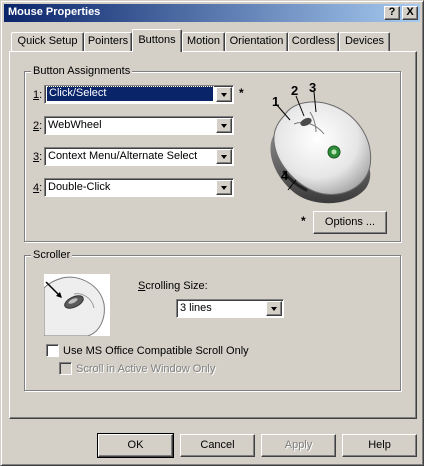 The width and height of the screenshot is (424, 466). I want to click on callout-3: 3, so click(313, 87).